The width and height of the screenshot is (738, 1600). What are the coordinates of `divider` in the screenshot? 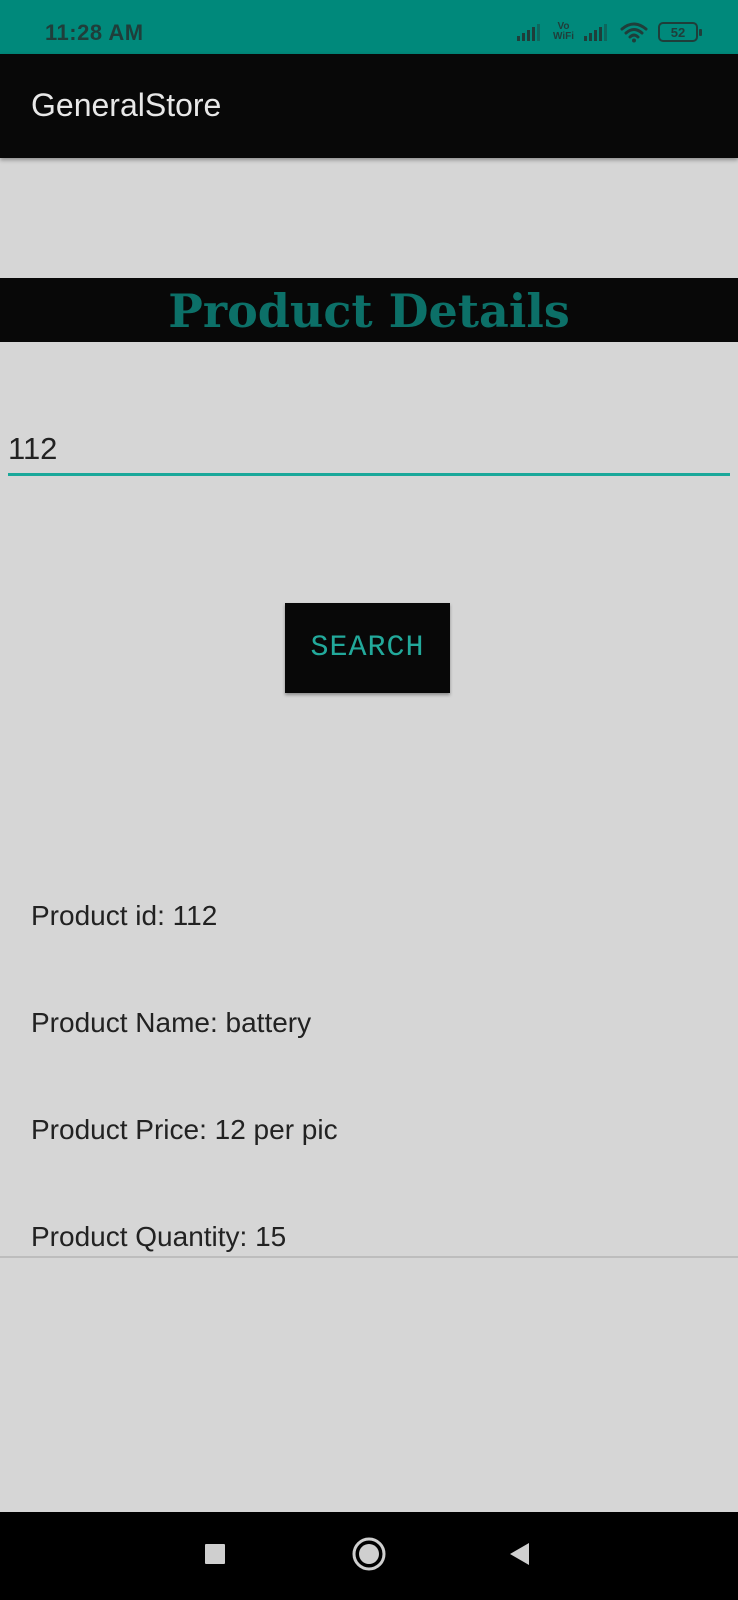 It's located at (369, 1257).